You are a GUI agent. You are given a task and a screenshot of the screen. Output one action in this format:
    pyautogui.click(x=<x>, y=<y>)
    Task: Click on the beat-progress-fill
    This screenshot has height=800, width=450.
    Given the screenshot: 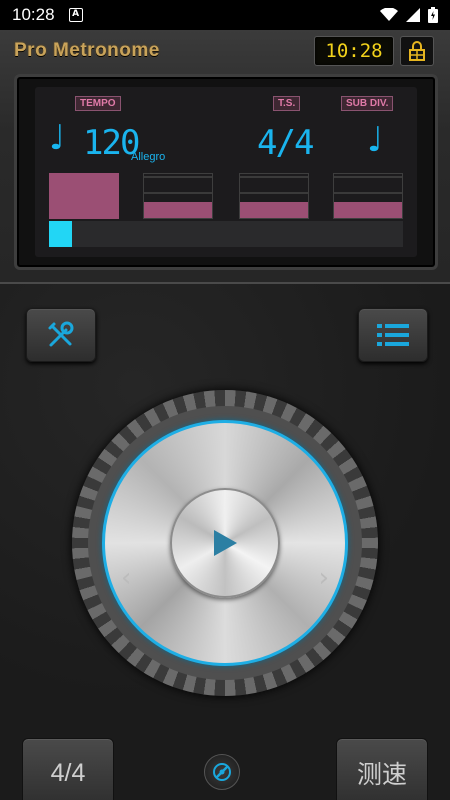 What is the action you would take?
    pyautogui.click(x=60, y=234)
    